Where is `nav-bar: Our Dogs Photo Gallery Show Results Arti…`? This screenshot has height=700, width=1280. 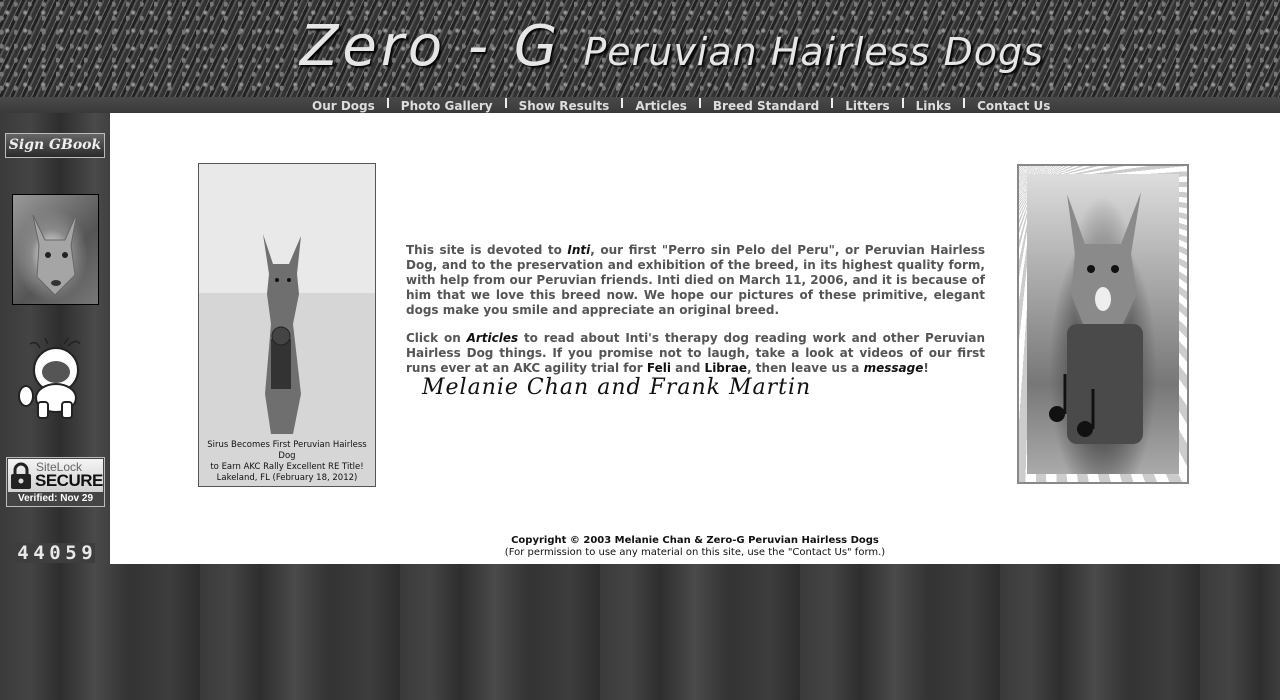
nav-bar: Our Dogs Photo Gallery Show Results Arti… is located at coordinates (640, 105).